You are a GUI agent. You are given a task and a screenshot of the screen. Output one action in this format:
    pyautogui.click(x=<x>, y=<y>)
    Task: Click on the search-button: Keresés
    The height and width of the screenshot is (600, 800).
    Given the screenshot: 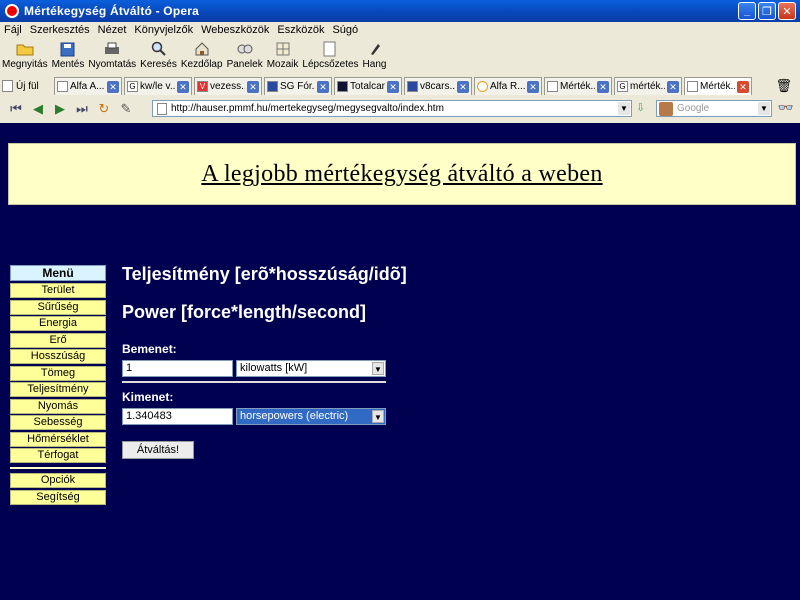 What is the action you would take?
    pyautogui.click(x=158, y=54)
    